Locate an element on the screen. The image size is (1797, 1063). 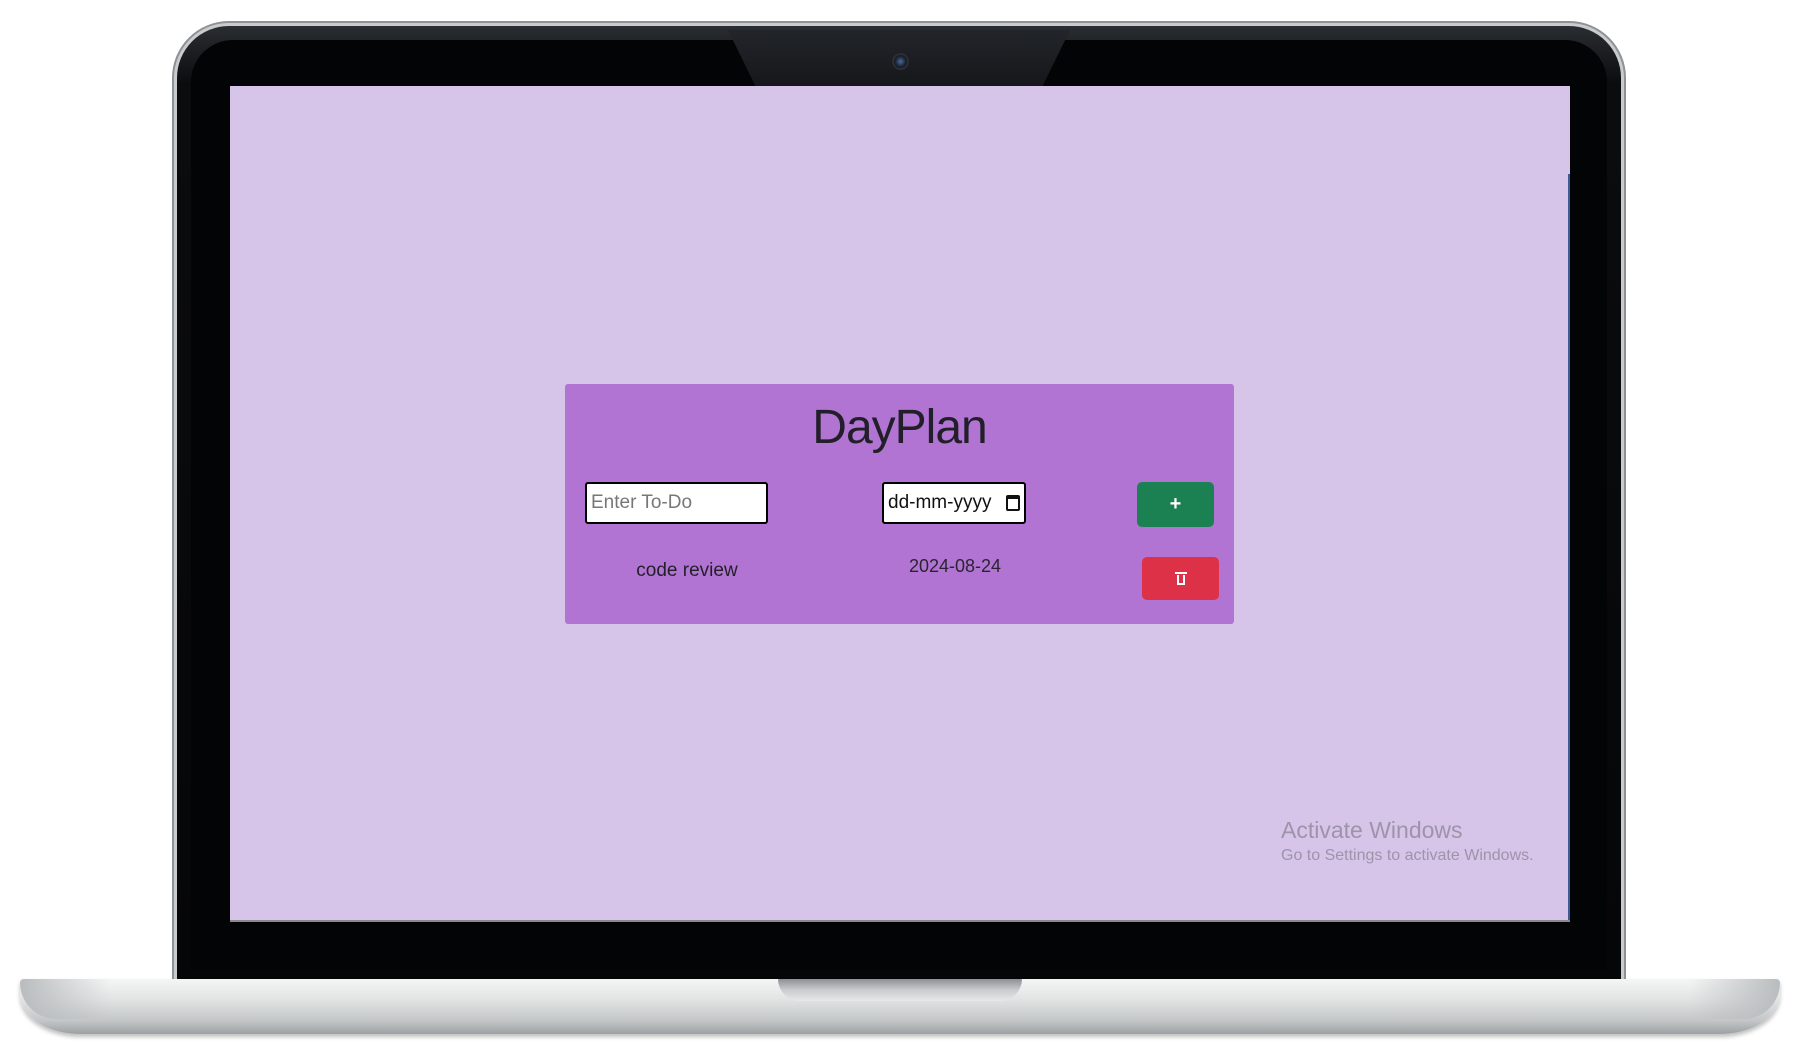
page-title: DayPlan is located at coordinates (899, 427).